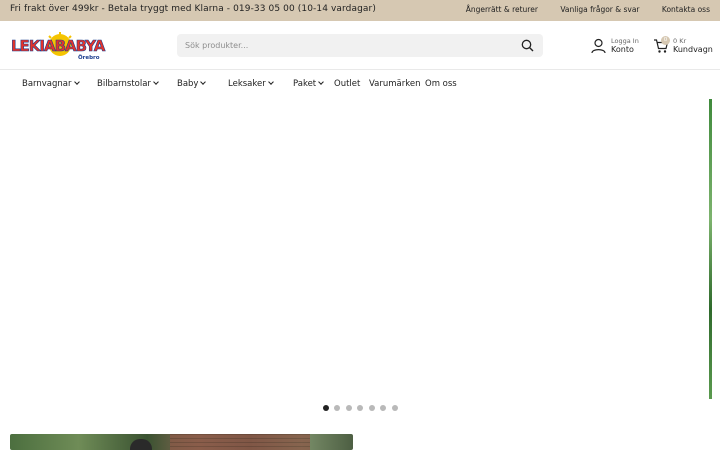 The image size is (720, 450). I want to click on carousel-pagination, so click(360, 409).